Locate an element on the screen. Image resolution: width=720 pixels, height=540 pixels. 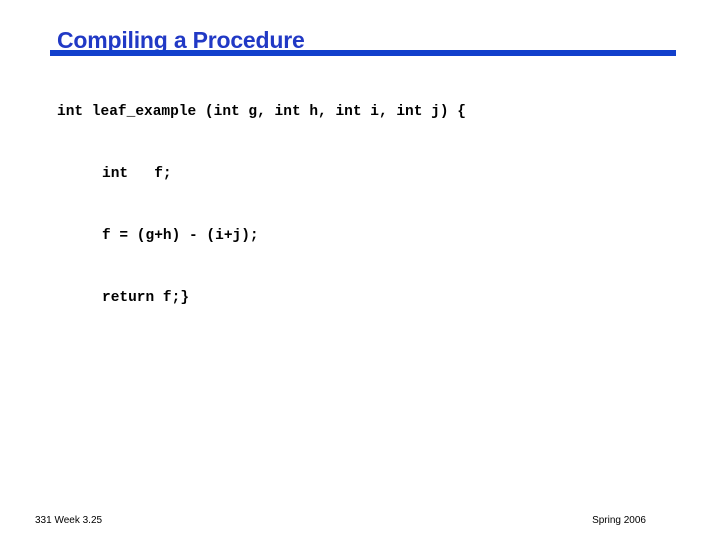
page-title: Compiling a Procedure is located at coordinates (181, 40).